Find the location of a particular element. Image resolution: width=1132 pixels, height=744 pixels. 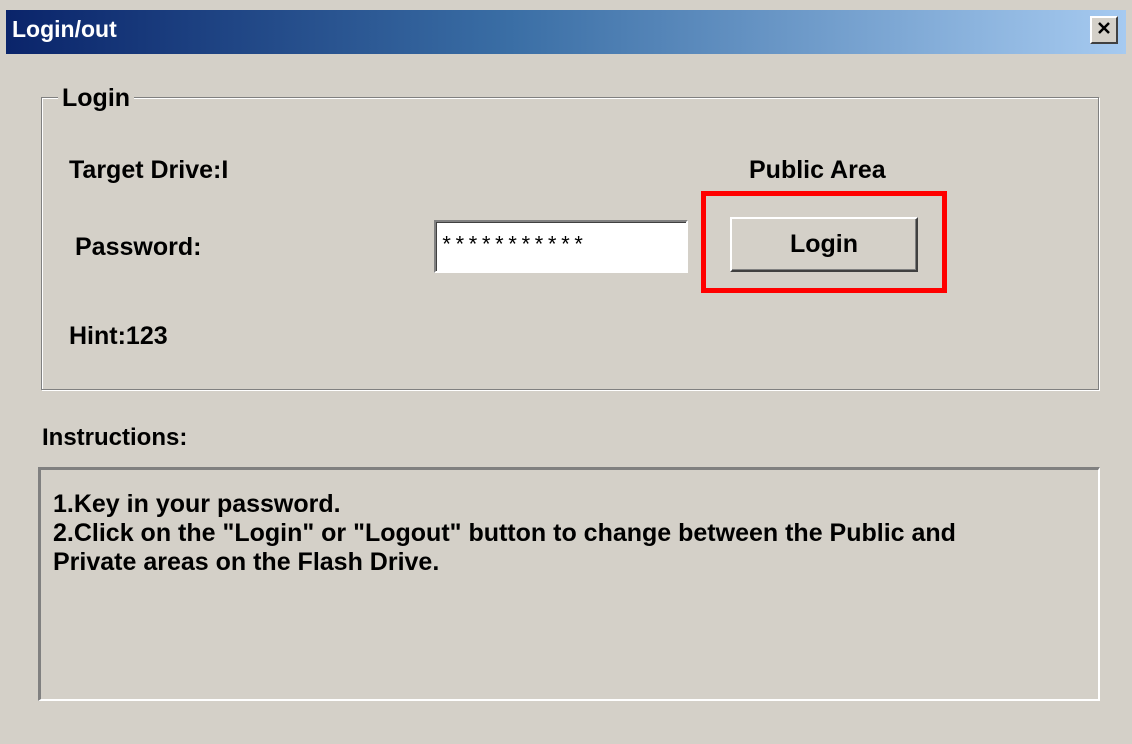

instruction-line: 1.Key in your password. is located at coordinates (197, 504).